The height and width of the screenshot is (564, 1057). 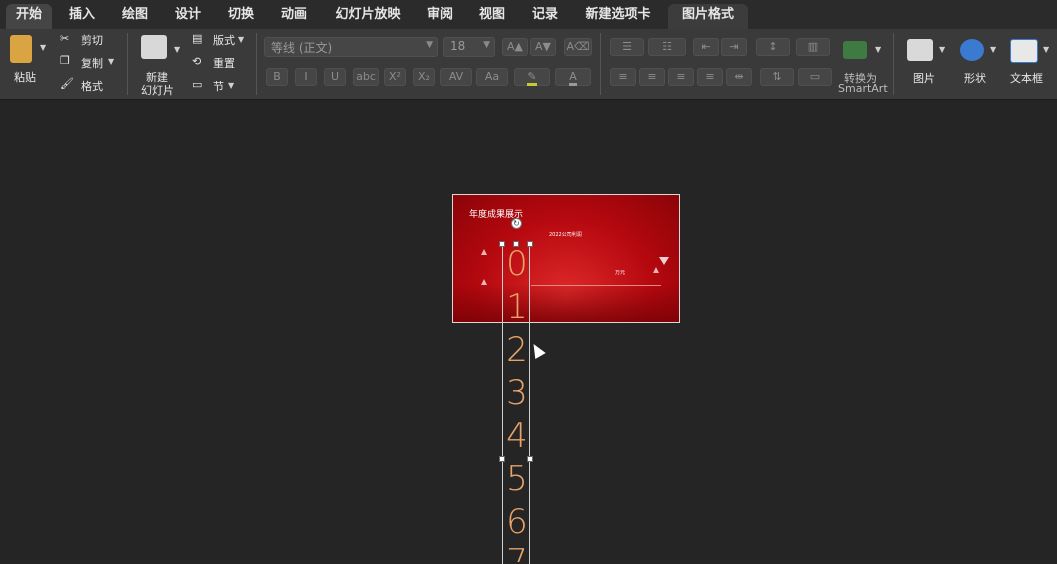 I want to click on tab-review: 审阅, so click(x=440, y=16).